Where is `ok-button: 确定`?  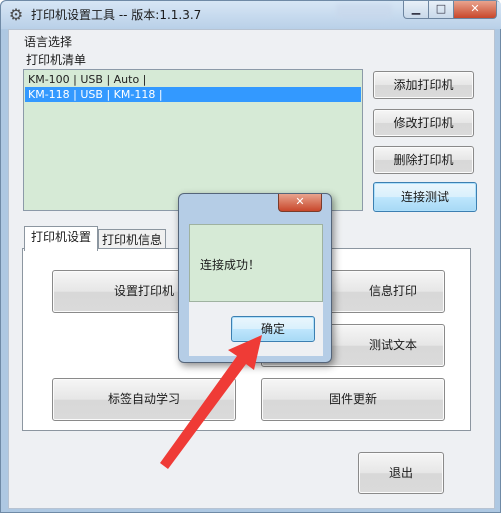 ok-button: 确定 is located at coordinates (273, 329).